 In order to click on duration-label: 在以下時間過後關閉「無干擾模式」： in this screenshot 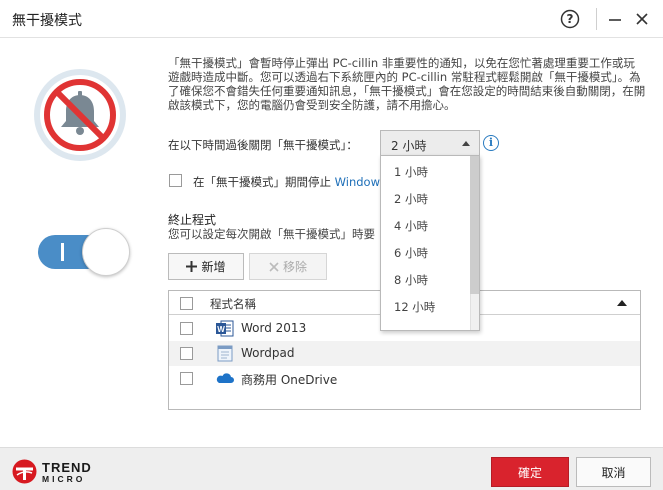, I will do `click(263, 145)`.